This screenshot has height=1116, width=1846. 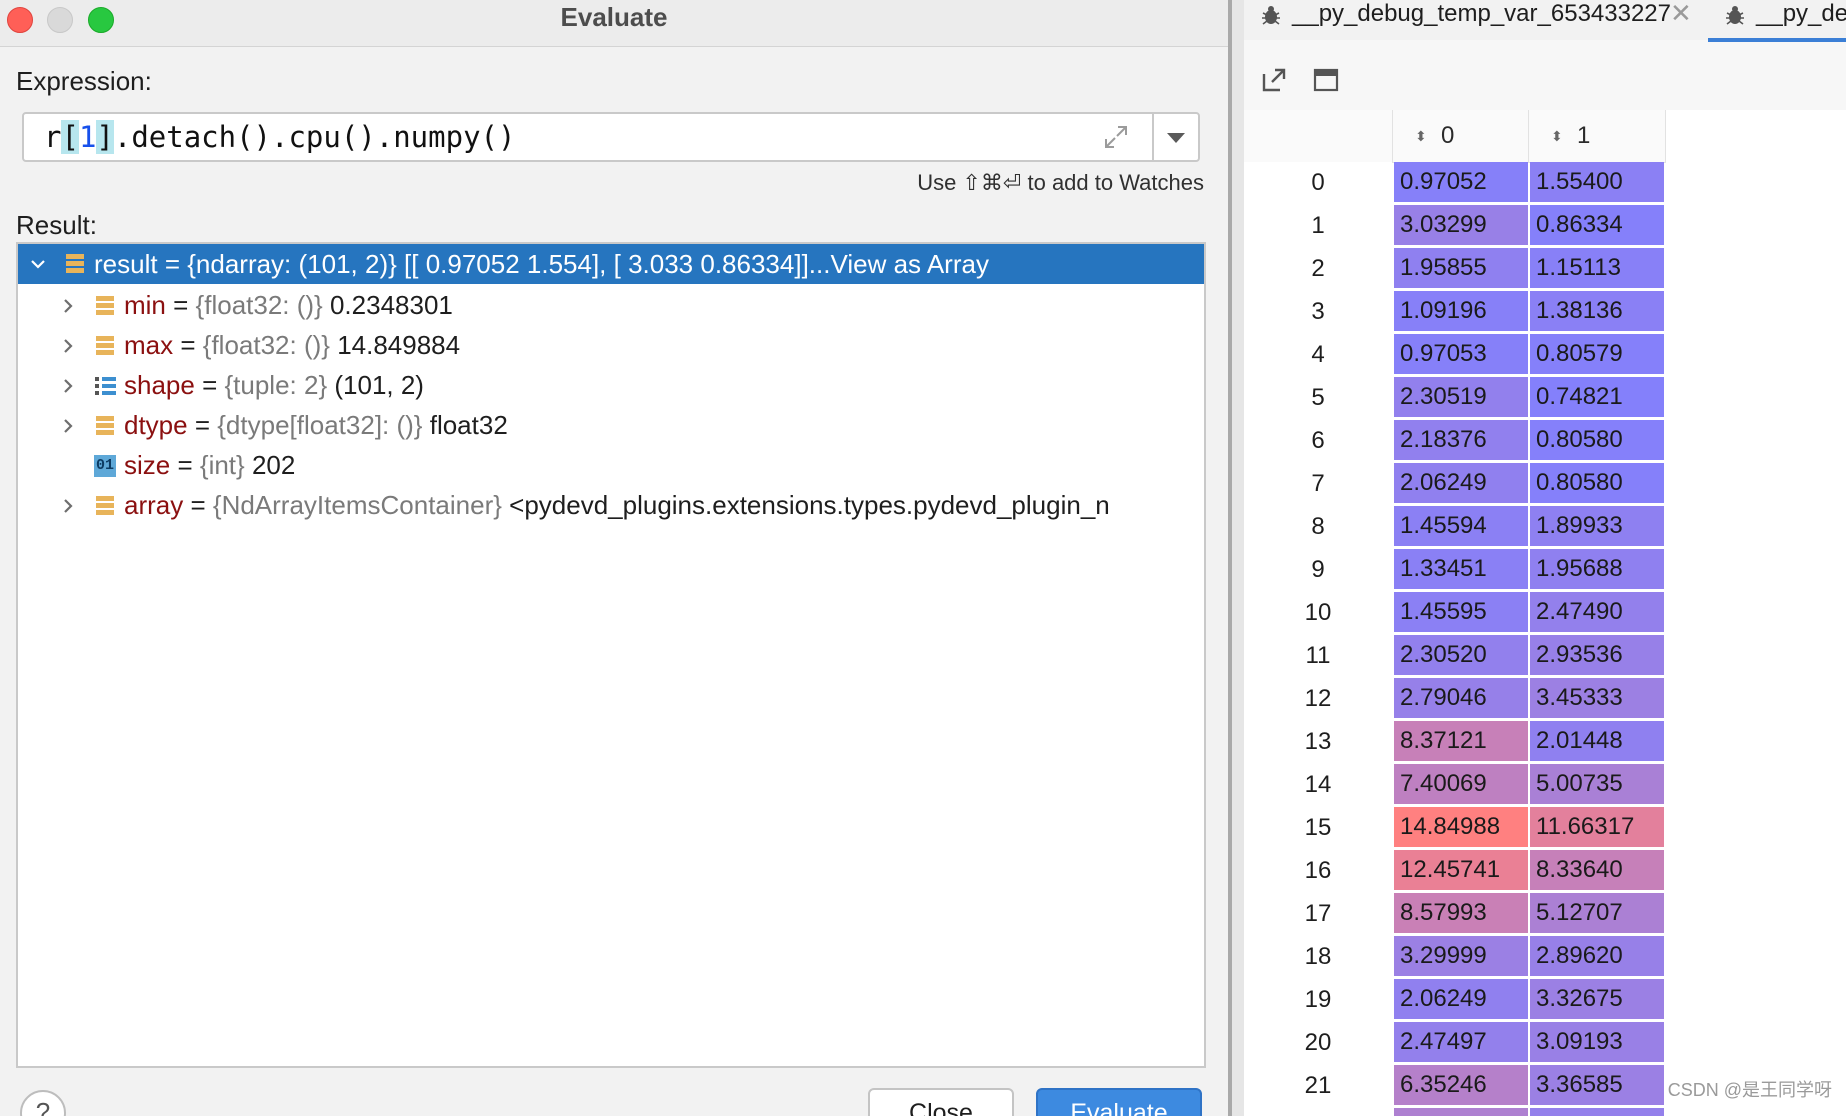 I want to click on grid-cell: 0.86334, so click(x=1597, y=225).